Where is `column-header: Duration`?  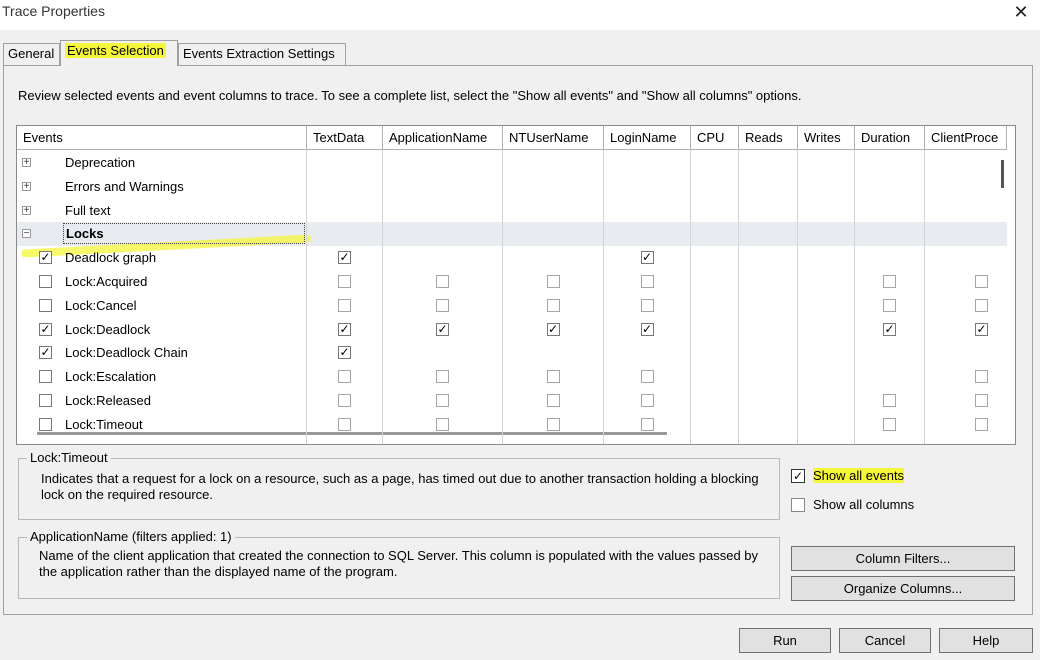 column-header: Duration is located at coordinates (890, 138).